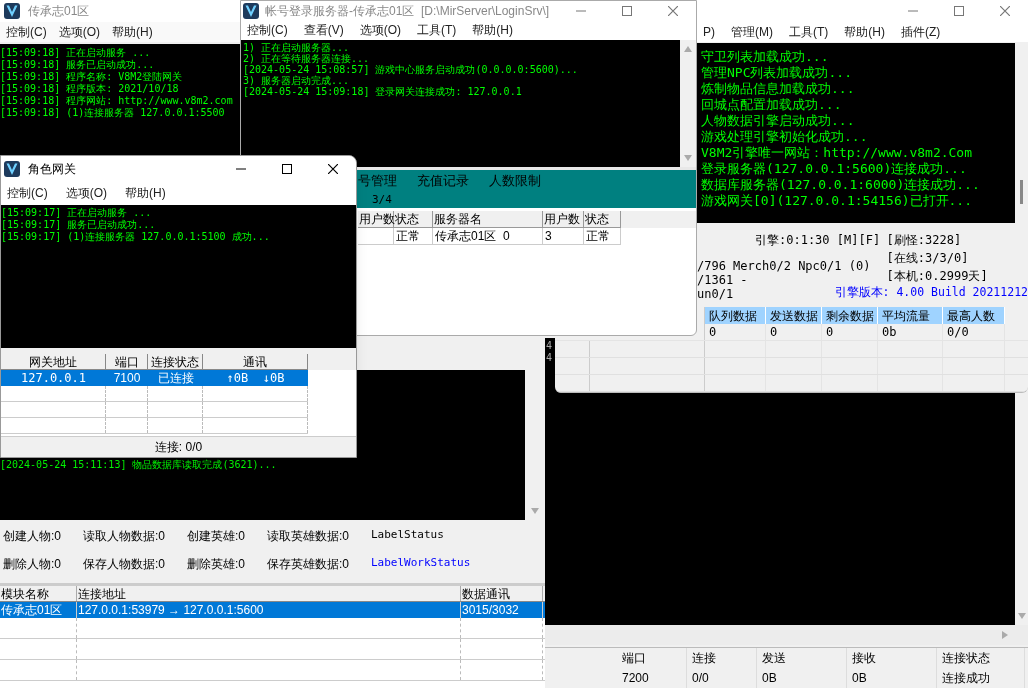 Image resolution: width=1028 pixels, height=688 pixels. Describe the element at coordinates (38, 593) in the screenshot. I see `column-header: 模块名称` at that location.